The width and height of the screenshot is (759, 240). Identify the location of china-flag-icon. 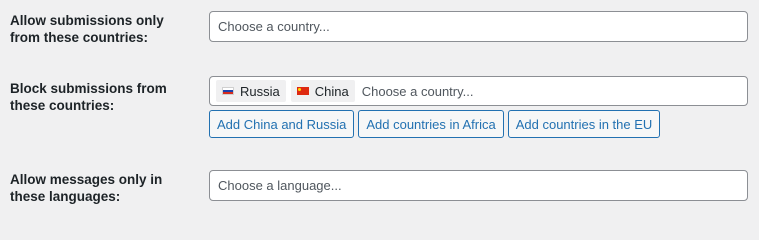
(302, 91).